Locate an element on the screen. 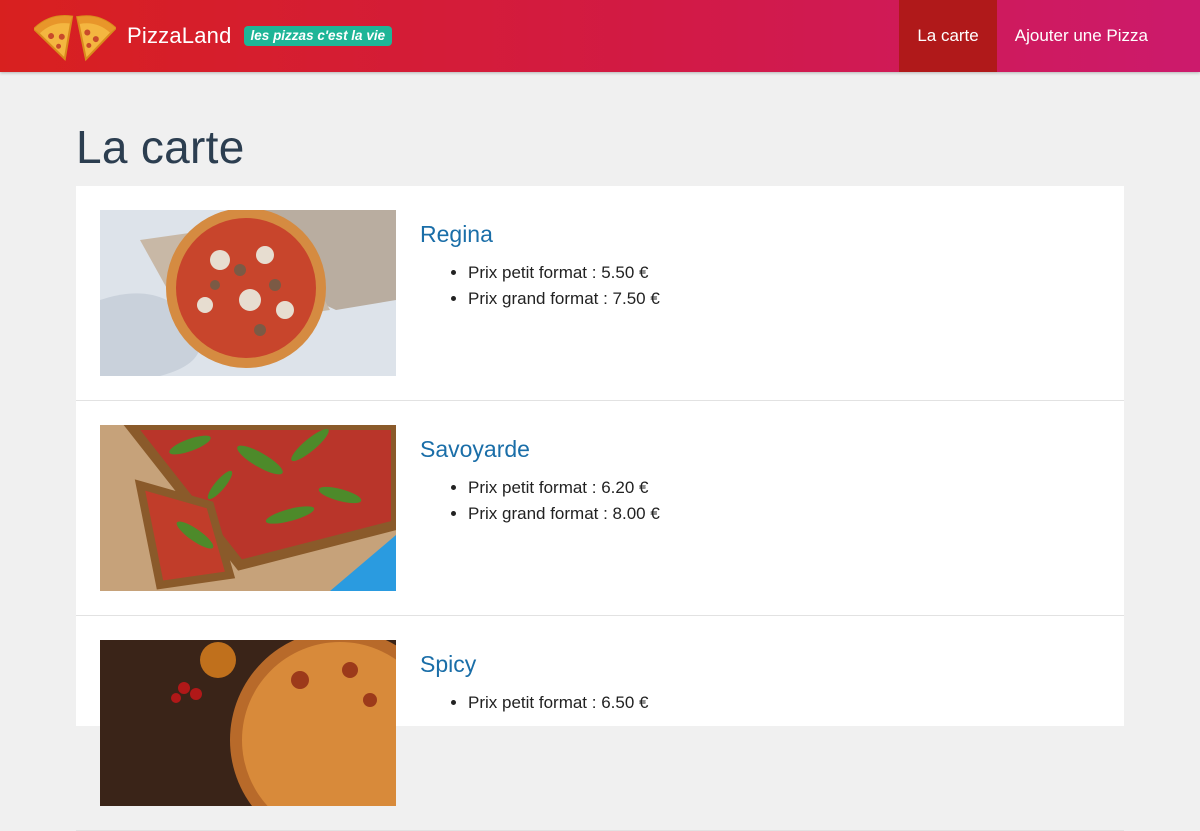 Image resolution: width=1200 pixels, height=831 pixels. price-list: Prix petit format : 6.50 € is located at coordinates (558, 703).